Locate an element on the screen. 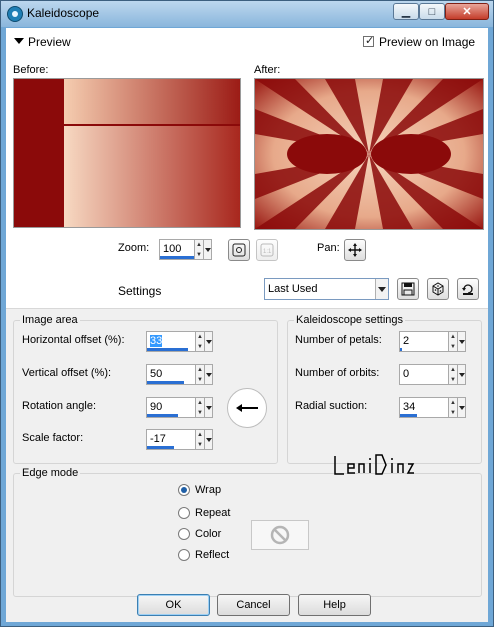 This screenshot has height=627, width=494. rotation-angle-spinner: 90 ▲ ▼ is located at coordinates (179, 407).